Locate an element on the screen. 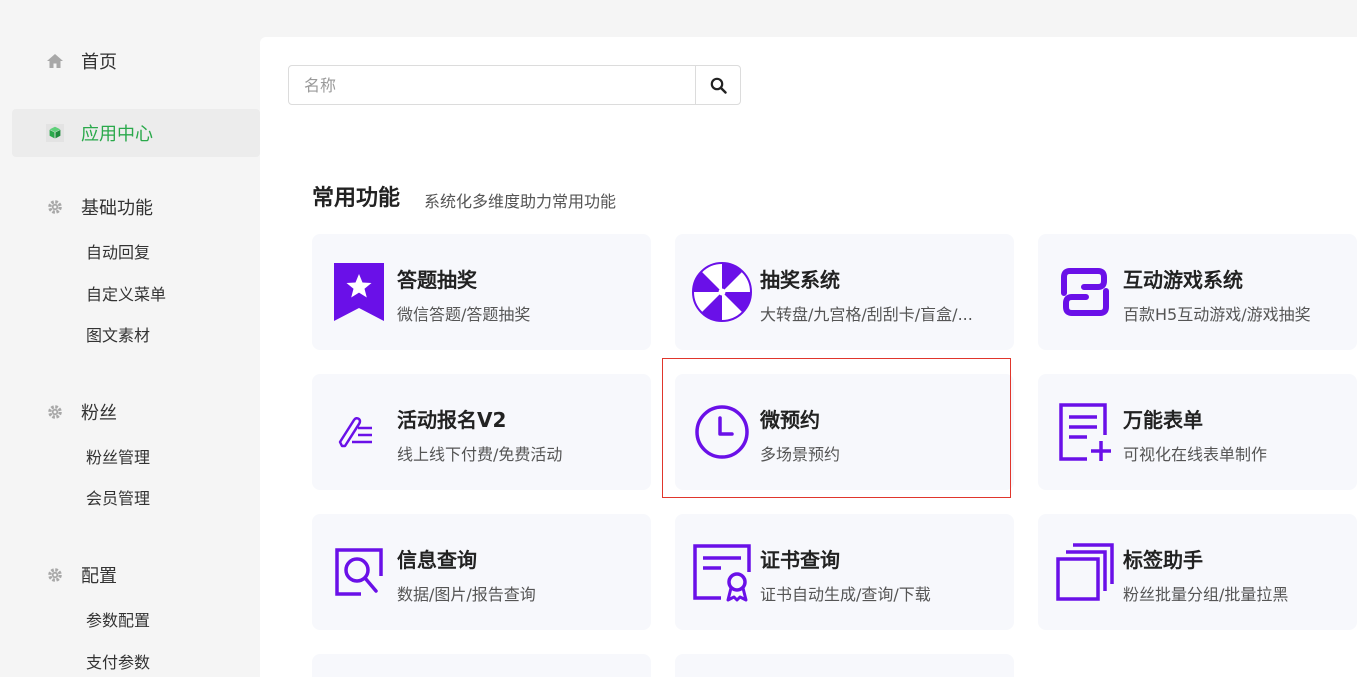 The height and width of the screenshot is (677, 1357). card-title: 互动游戏系统 is located at coordinates (1183, 280).